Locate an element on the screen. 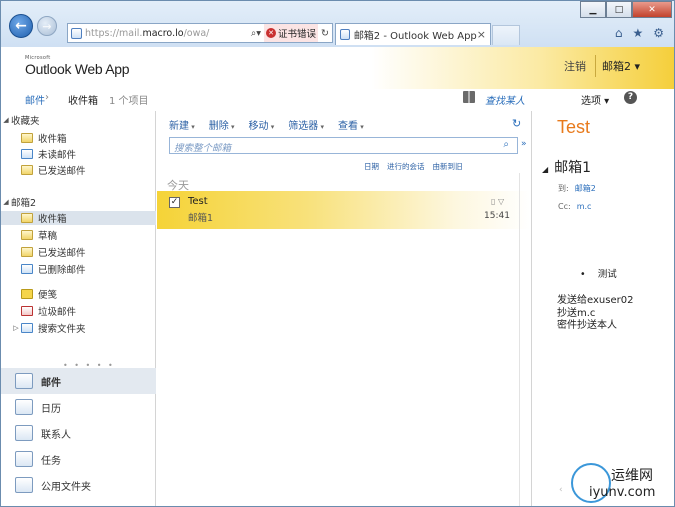 Image resolution: width=675 pixels, height=507 pixels. folder-label: 未读邮件 is located at coordinates (57, 155).